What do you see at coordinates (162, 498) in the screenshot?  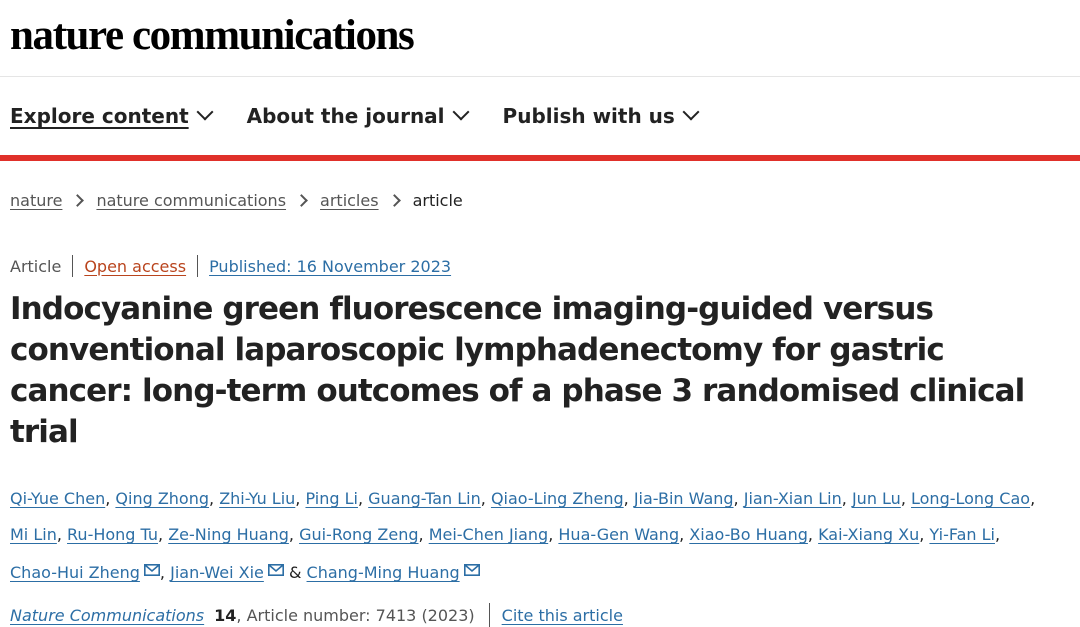 I see `author-link: Qing Zhong` at bounding box center [162, 498].